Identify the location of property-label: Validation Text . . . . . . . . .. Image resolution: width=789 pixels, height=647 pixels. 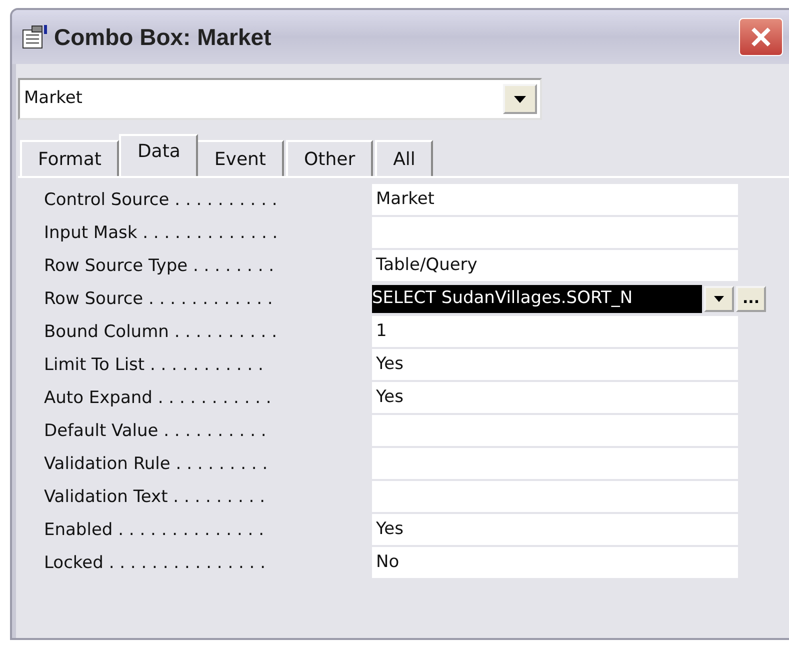
(155, 497).